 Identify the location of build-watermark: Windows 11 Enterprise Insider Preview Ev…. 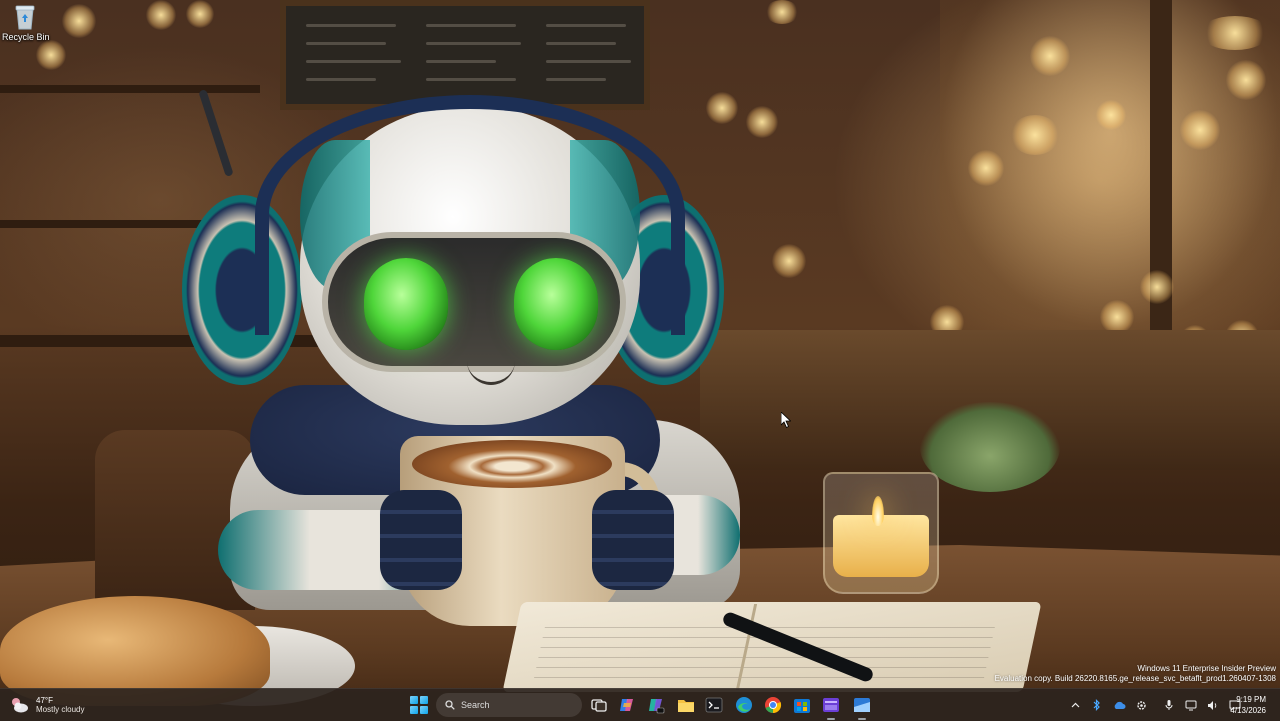
(1135, 674).